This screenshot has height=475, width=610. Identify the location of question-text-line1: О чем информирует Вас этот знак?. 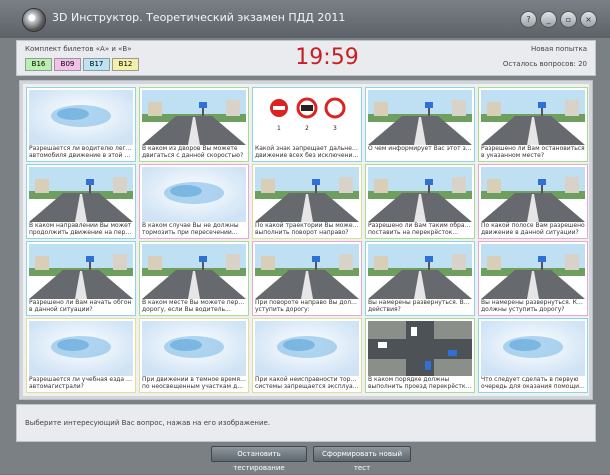
(420, 148).